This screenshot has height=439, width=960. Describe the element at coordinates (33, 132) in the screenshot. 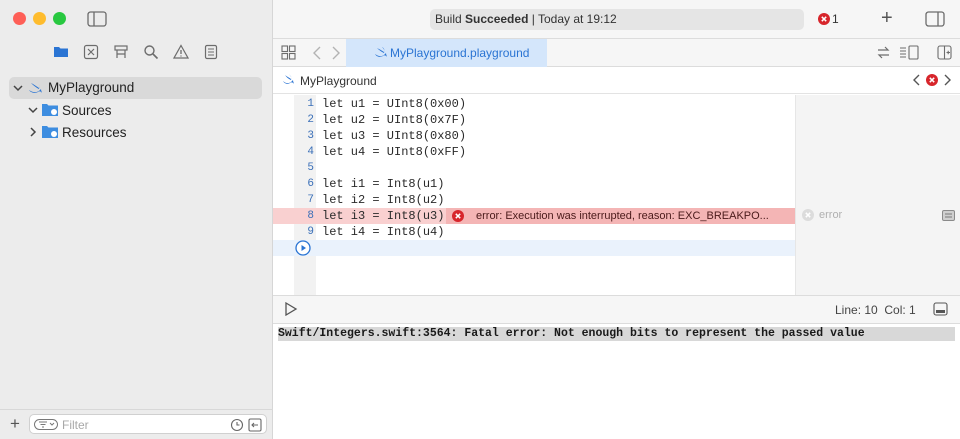

I see `chevron-right-icon` at that location.